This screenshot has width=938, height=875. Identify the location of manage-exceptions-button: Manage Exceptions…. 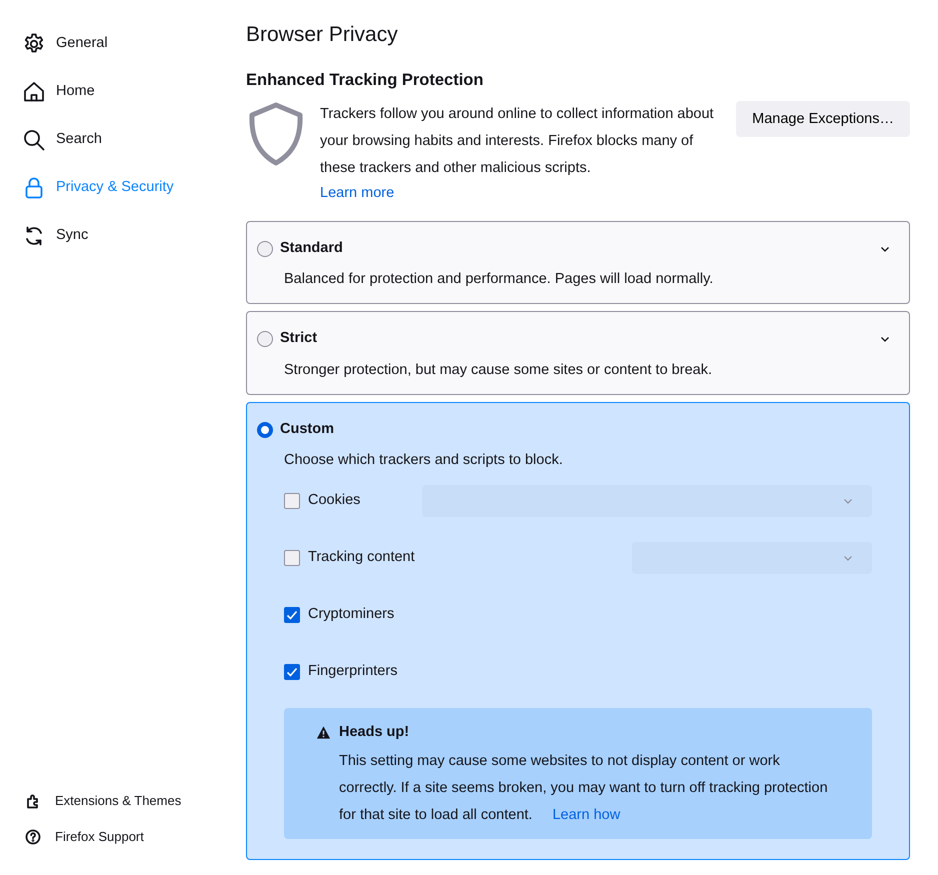
(823, 118).